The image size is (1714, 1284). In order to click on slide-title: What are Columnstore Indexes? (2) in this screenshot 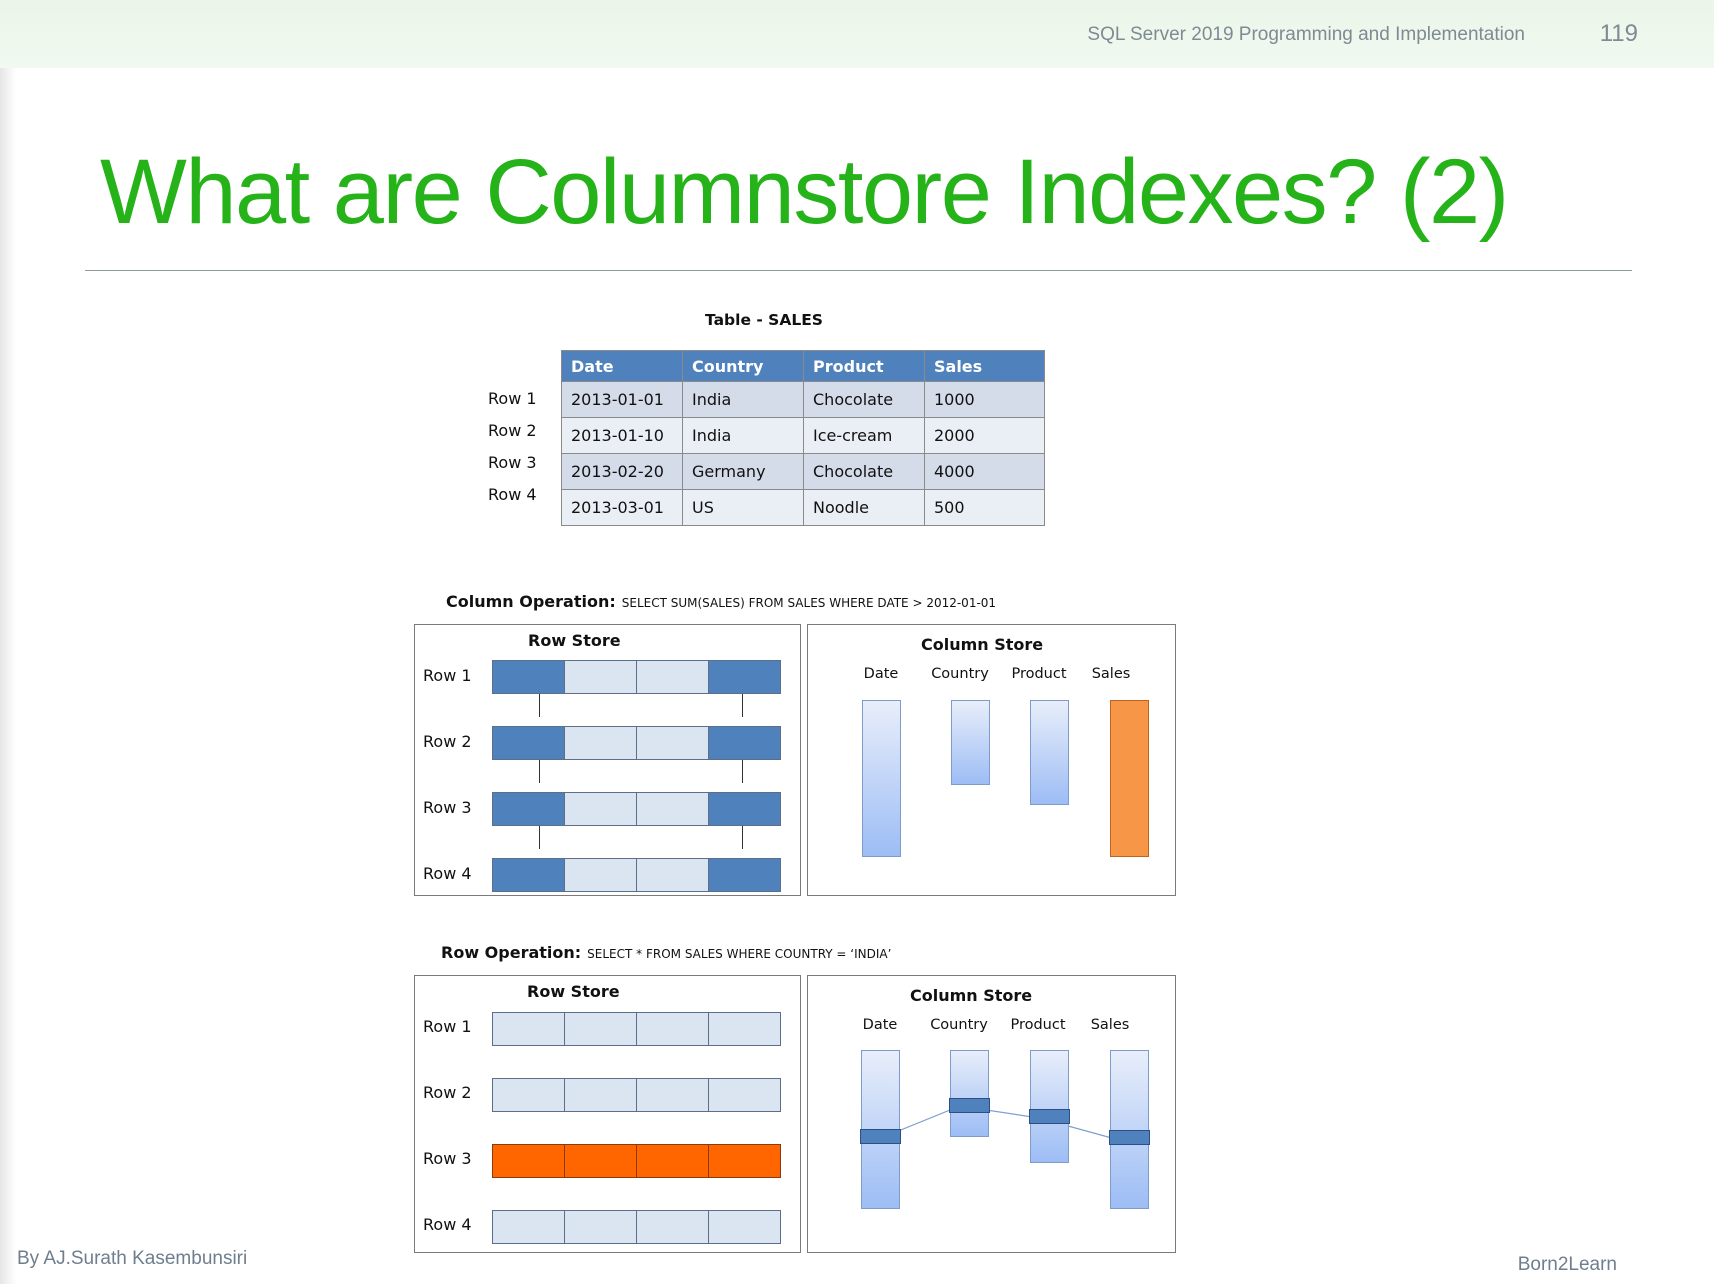, I will do `click(804, 192)`.